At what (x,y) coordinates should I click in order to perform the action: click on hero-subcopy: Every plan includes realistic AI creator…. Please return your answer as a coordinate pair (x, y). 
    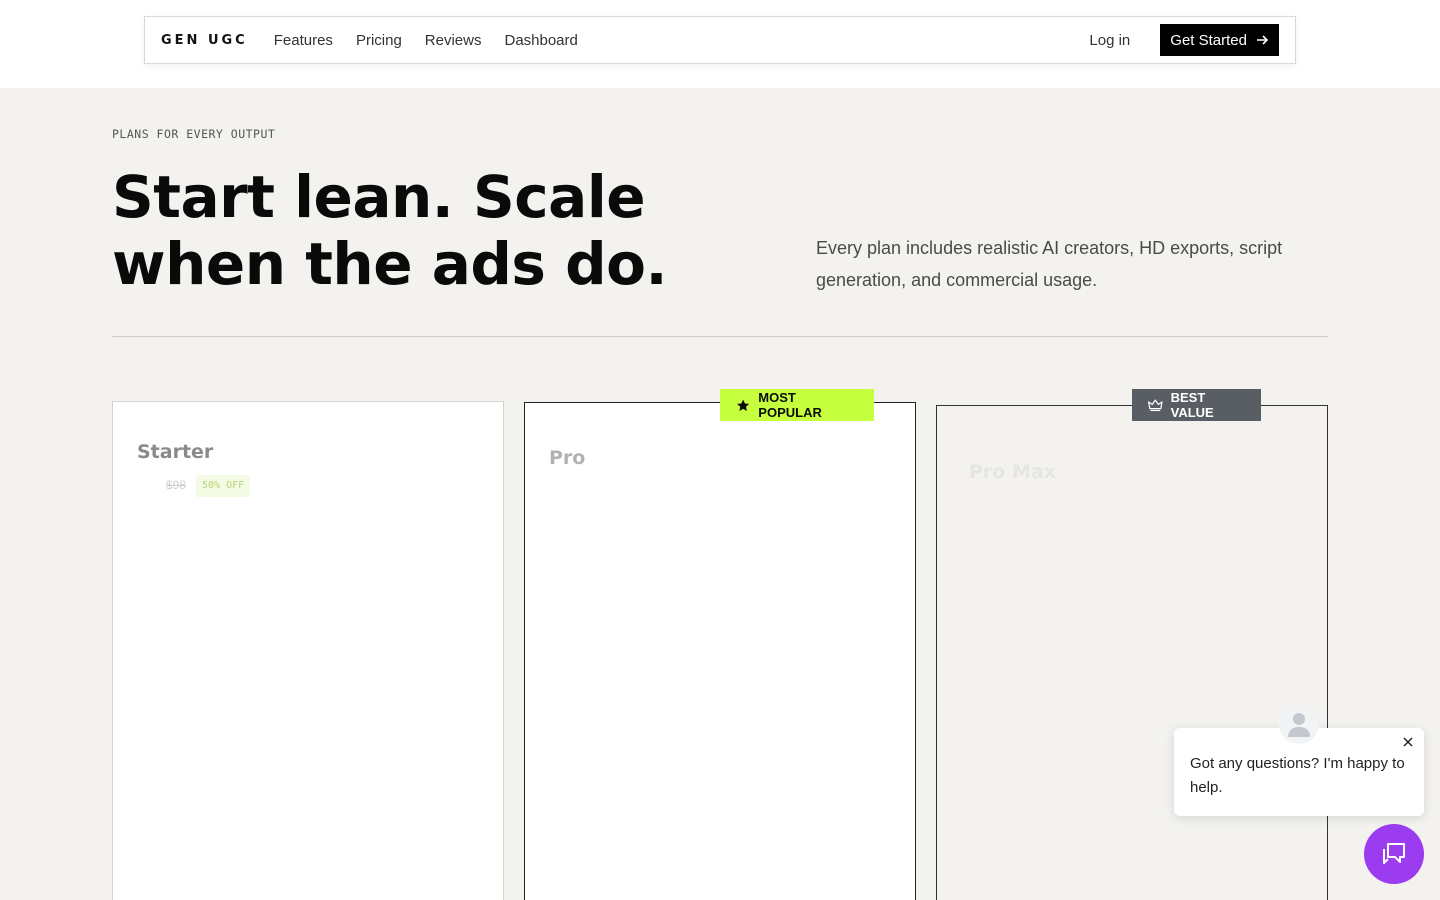
    Looking at the image, I should click on (1049, 264).